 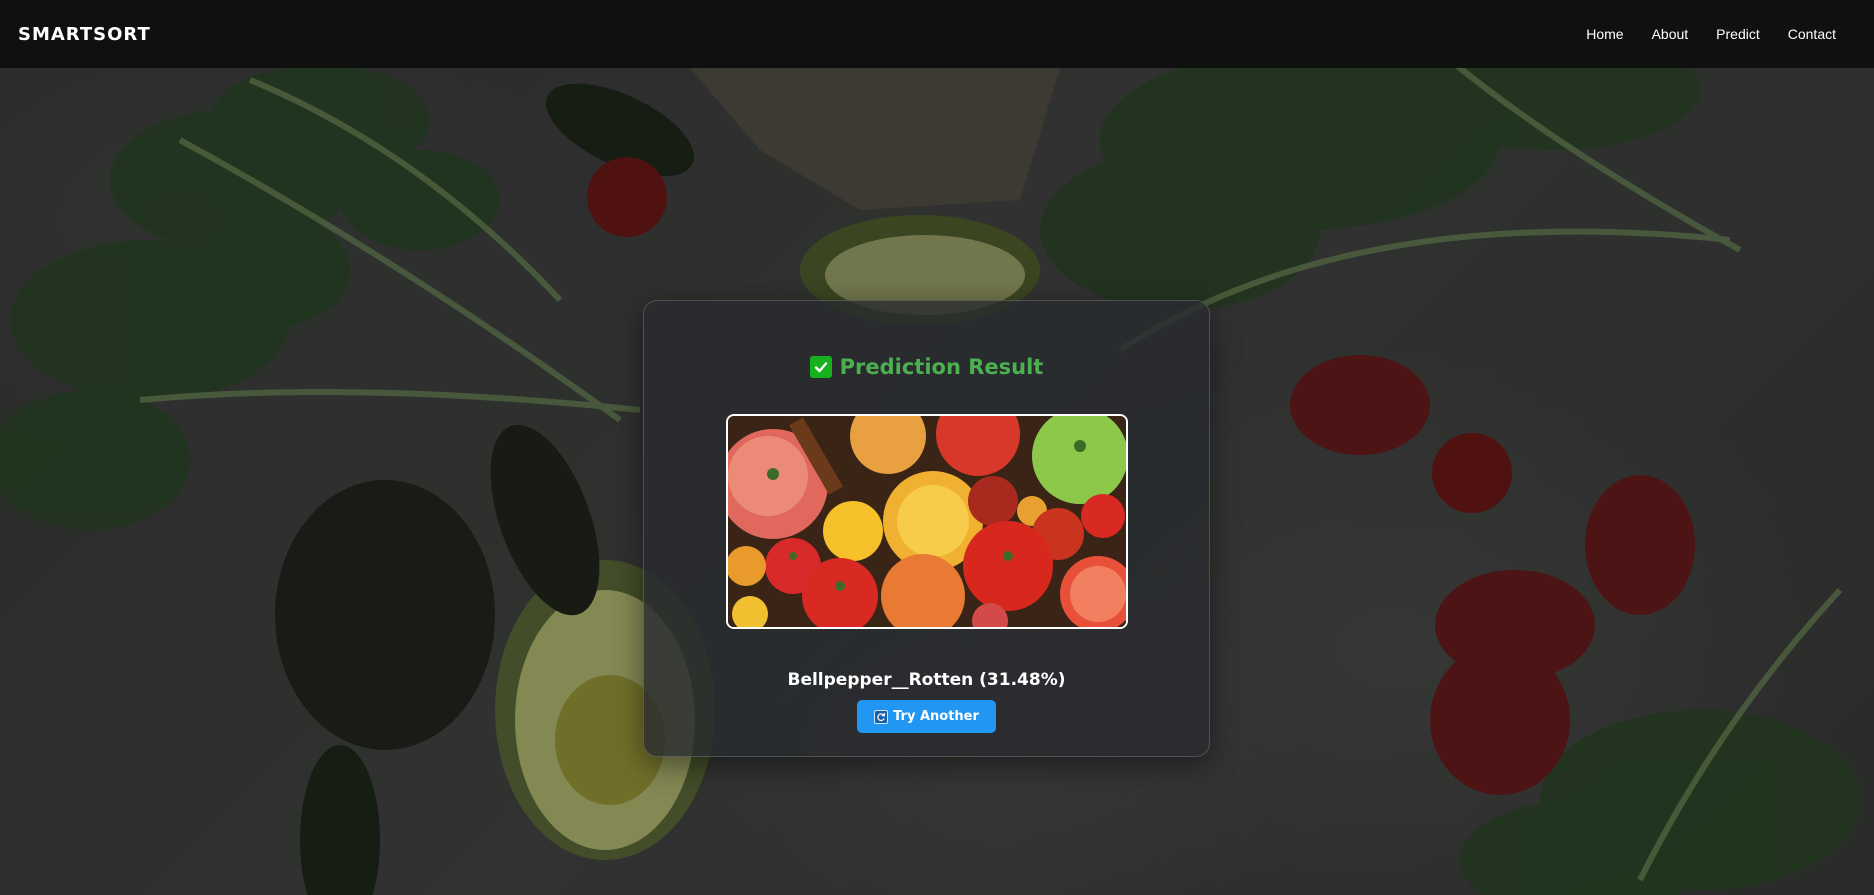 I want to click on try-another-button: Try Another, so click(x=926, y=716).